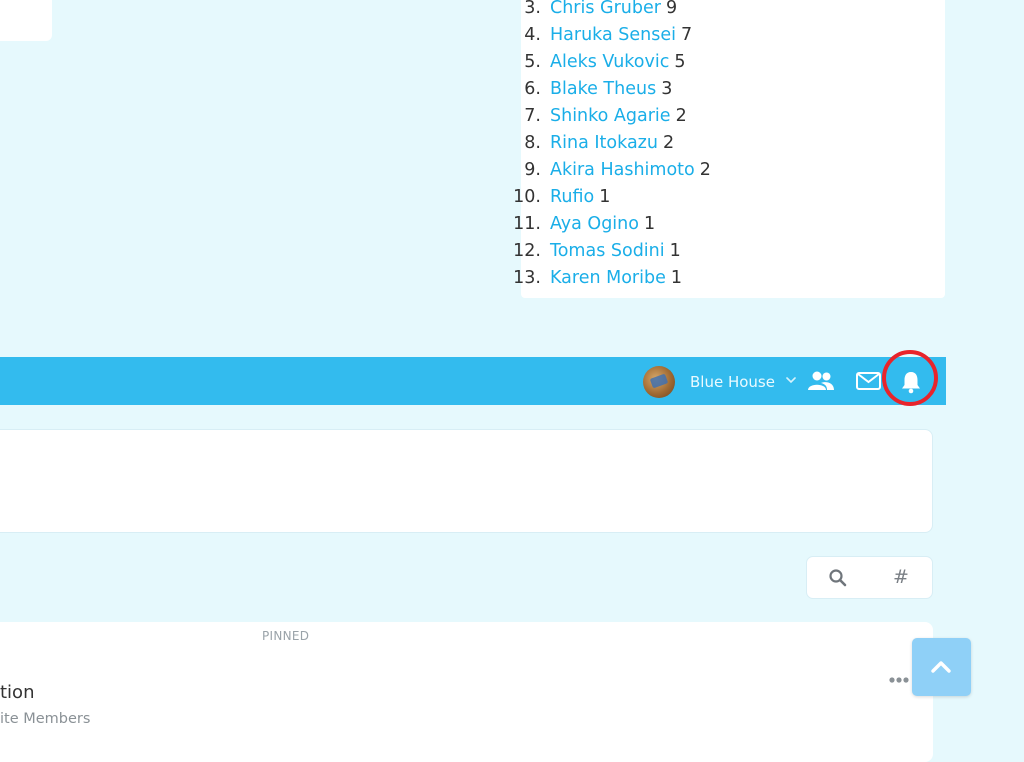  What do you see at coordinates (532, 116) in the screenshot?
I see `rank: 7.` at bounding box center [532, 116].